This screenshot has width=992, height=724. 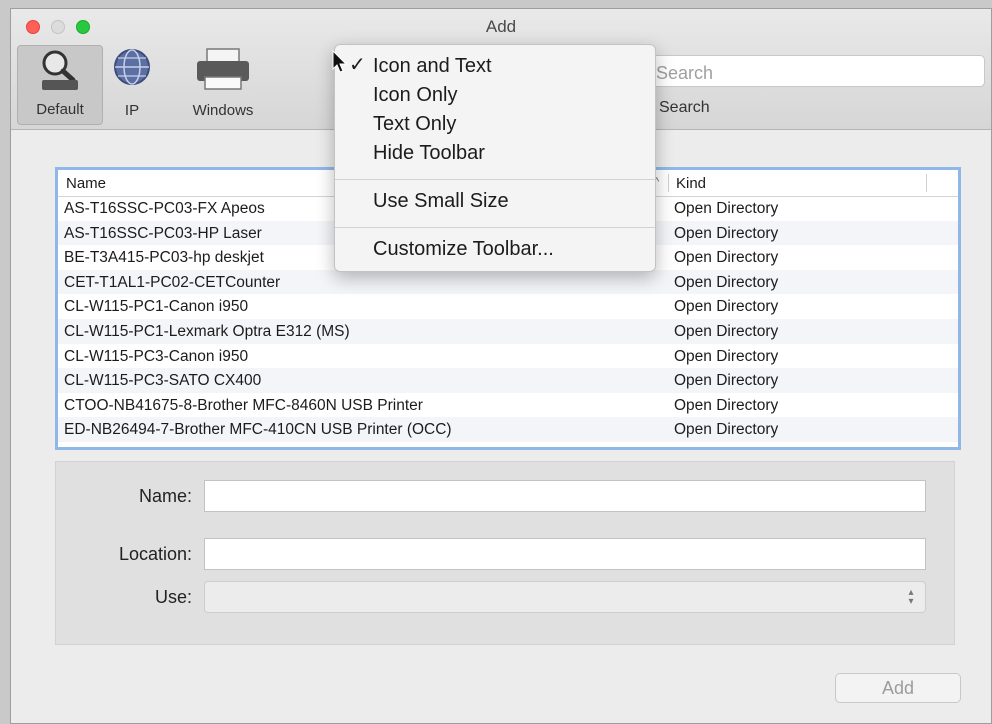 I want to click on menu-item-hide-toolbar: Hide Toolbar, so click(x=429, y=153).